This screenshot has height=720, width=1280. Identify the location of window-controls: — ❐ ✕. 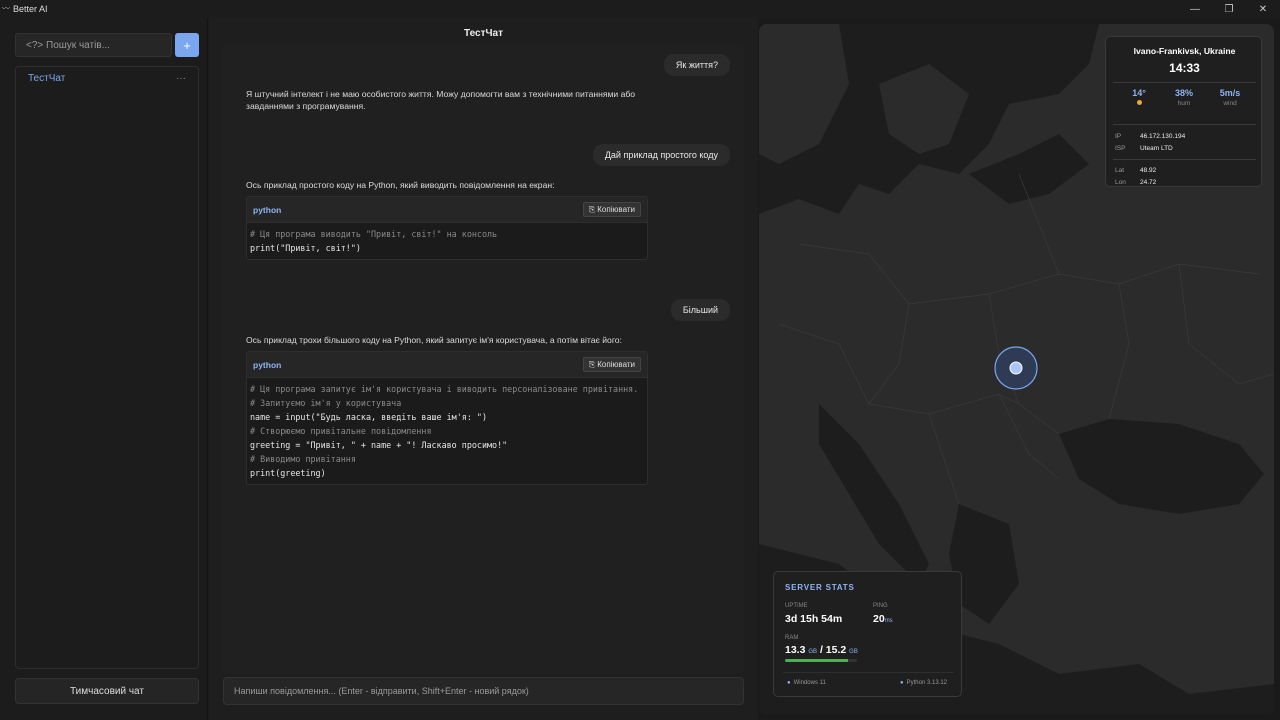
(1229, 9).